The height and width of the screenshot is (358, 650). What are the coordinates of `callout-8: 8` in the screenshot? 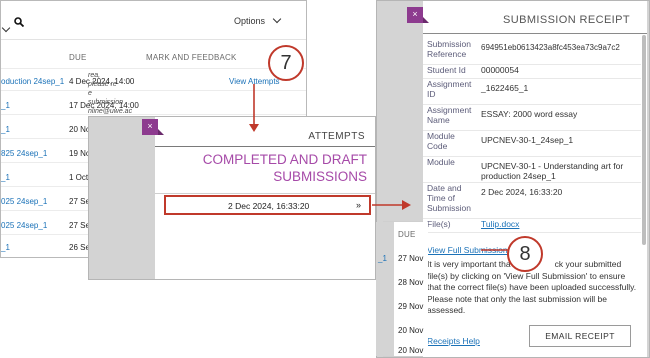 It's located at (525, 254).